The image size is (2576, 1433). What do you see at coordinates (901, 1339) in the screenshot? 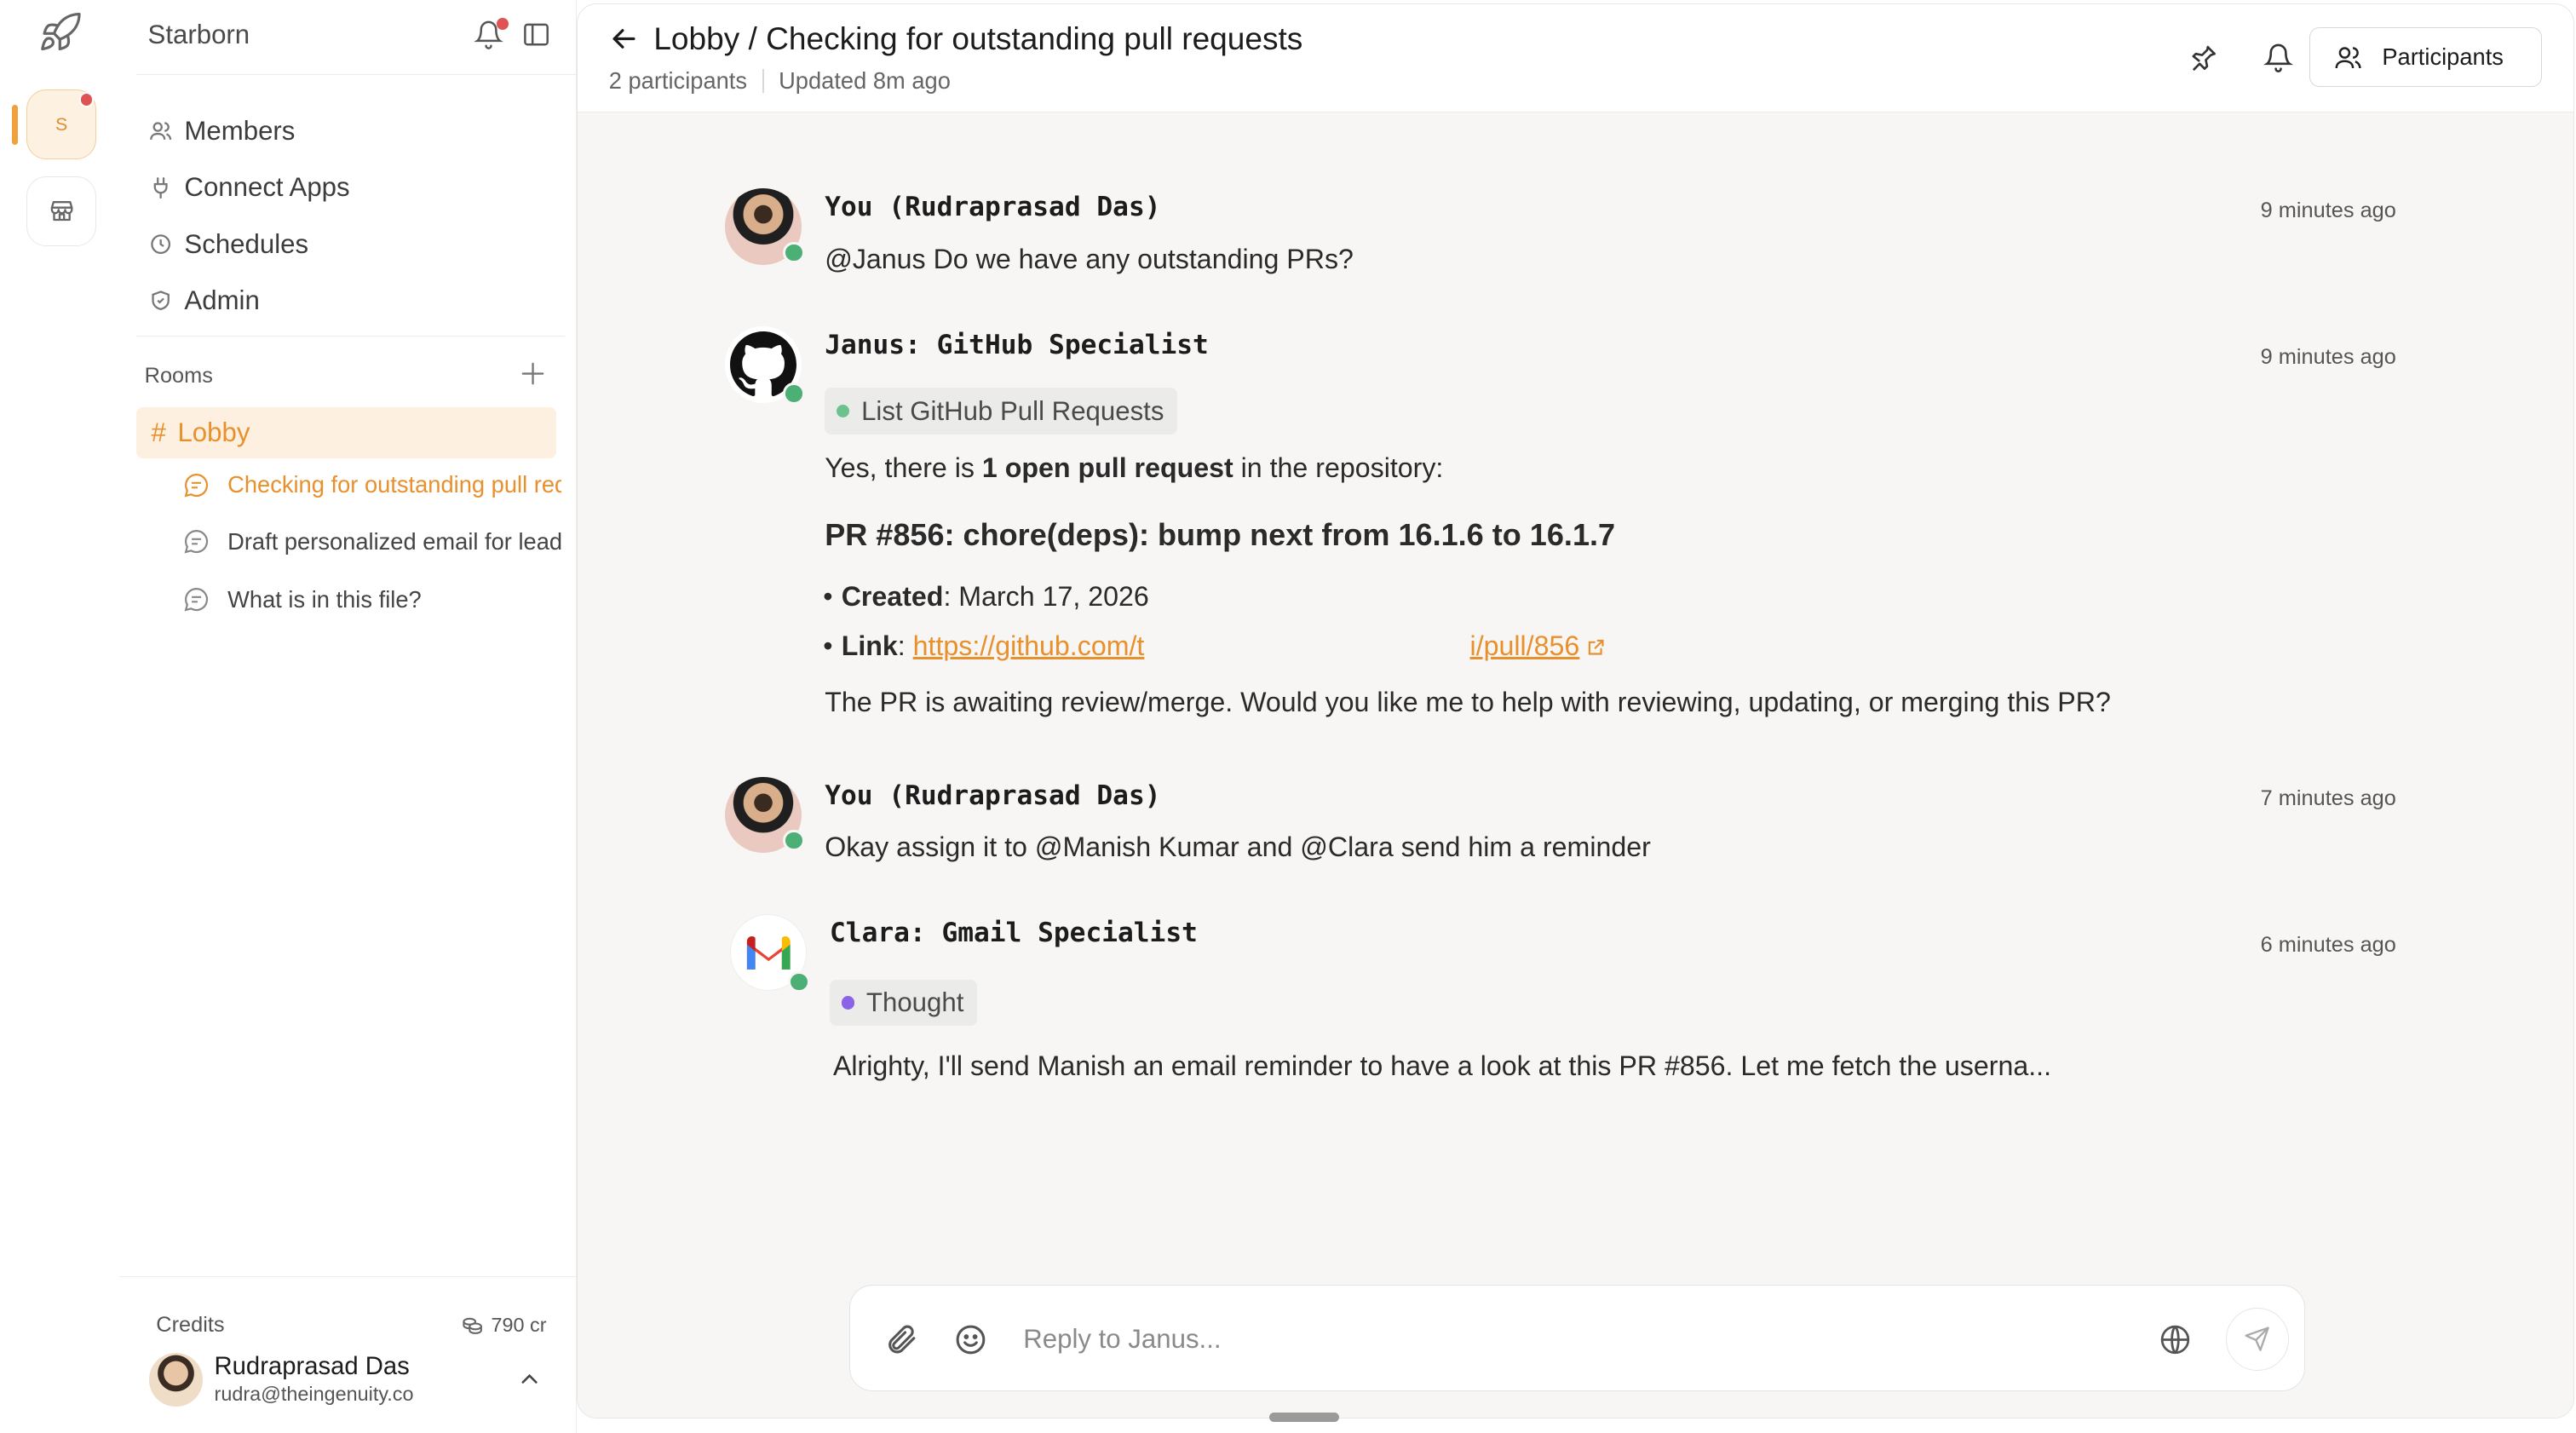
I see `paperclip-icon` at bounding box center [901, 1339].